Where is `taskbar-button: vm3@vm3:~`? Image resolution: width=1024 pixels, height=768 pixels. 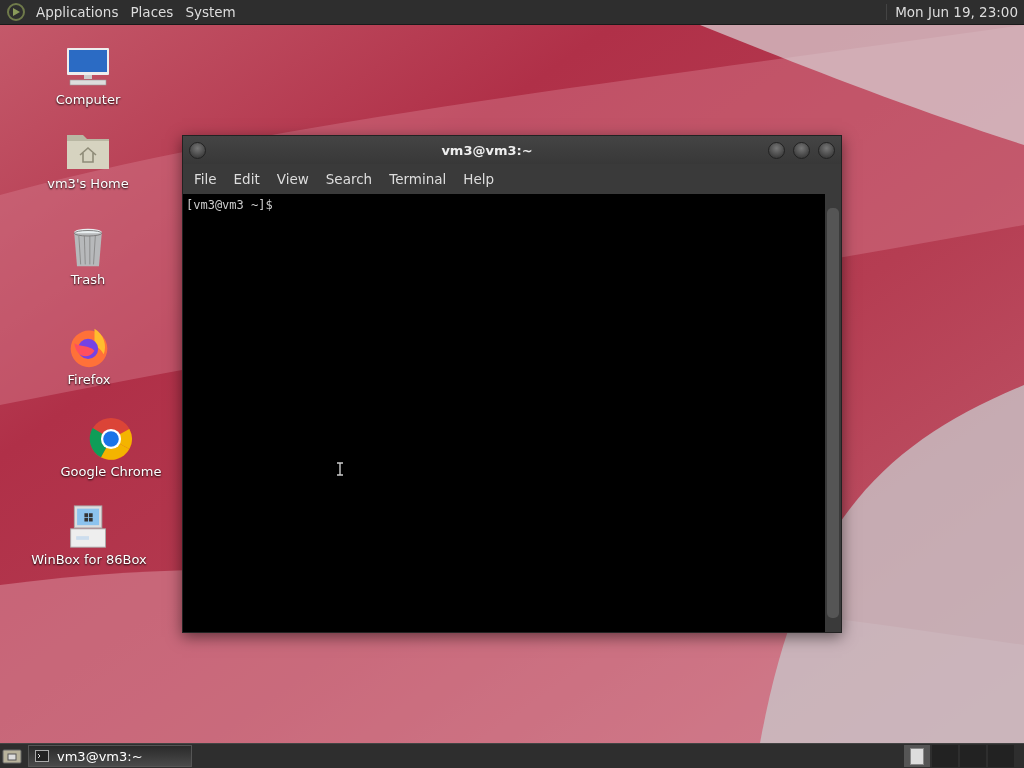
taskbar-button: vm3@vm3:~ is located at coordinates (110, 756).